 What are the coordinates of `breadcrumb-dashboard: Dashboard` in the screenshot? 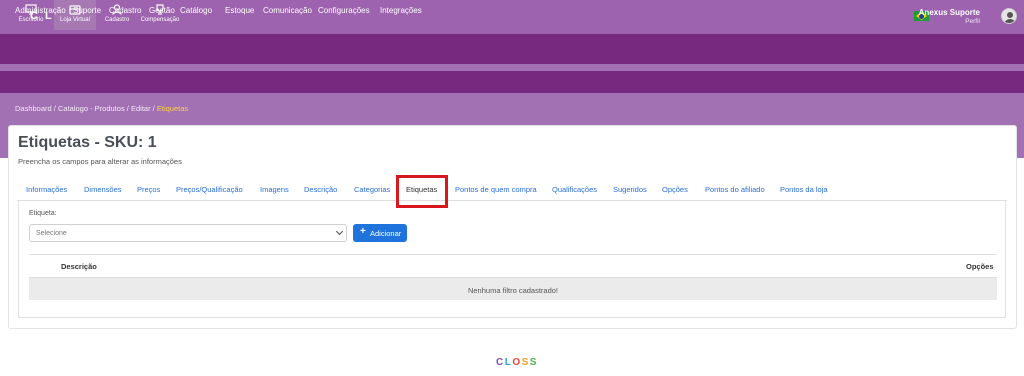 It's located at (33, 108).